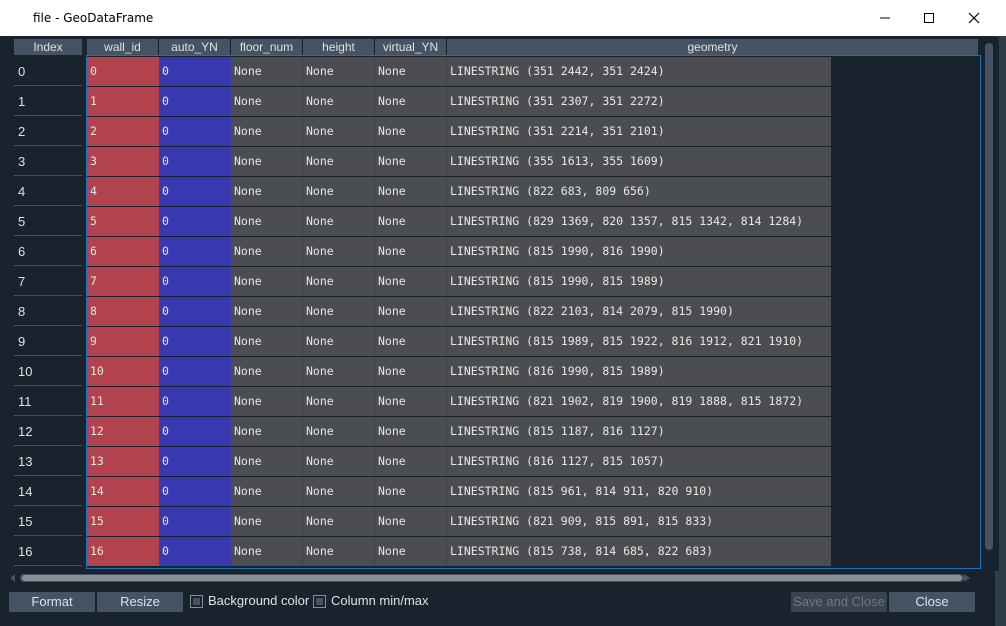 The width and height of the screenshot is (1006, 626). I want to click on index-cell: 9, so click(48, 341).